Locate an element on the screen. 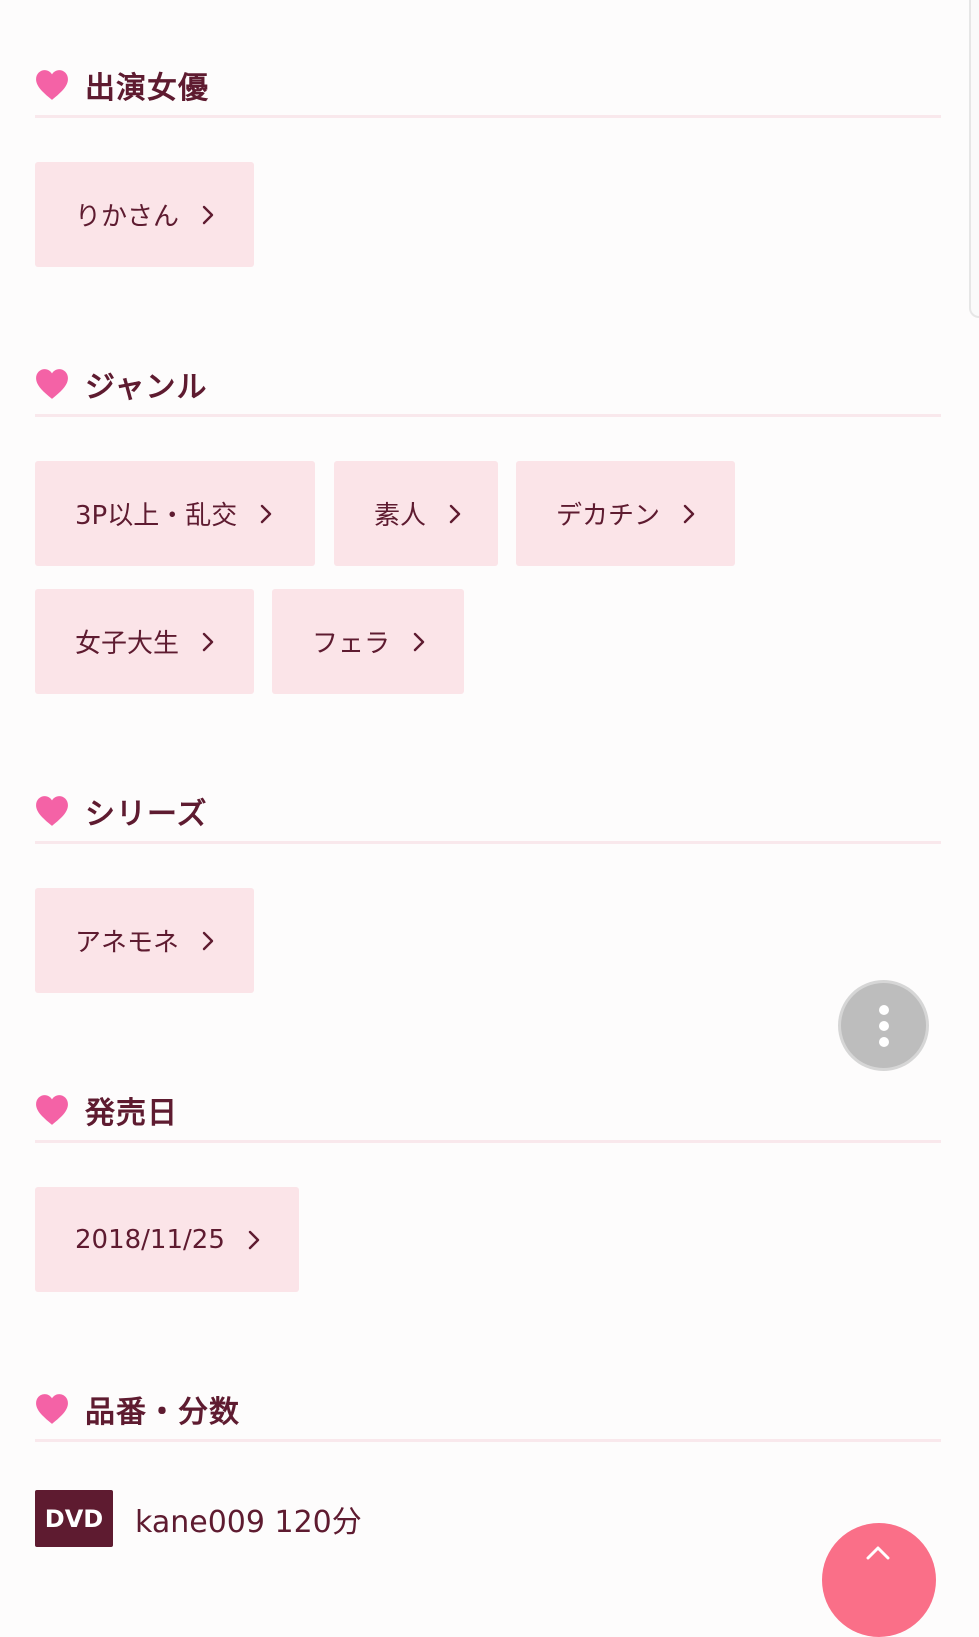 The width and height of the screenshot is (979, 1637). more-options-button is located at coordinates (883, 1025).